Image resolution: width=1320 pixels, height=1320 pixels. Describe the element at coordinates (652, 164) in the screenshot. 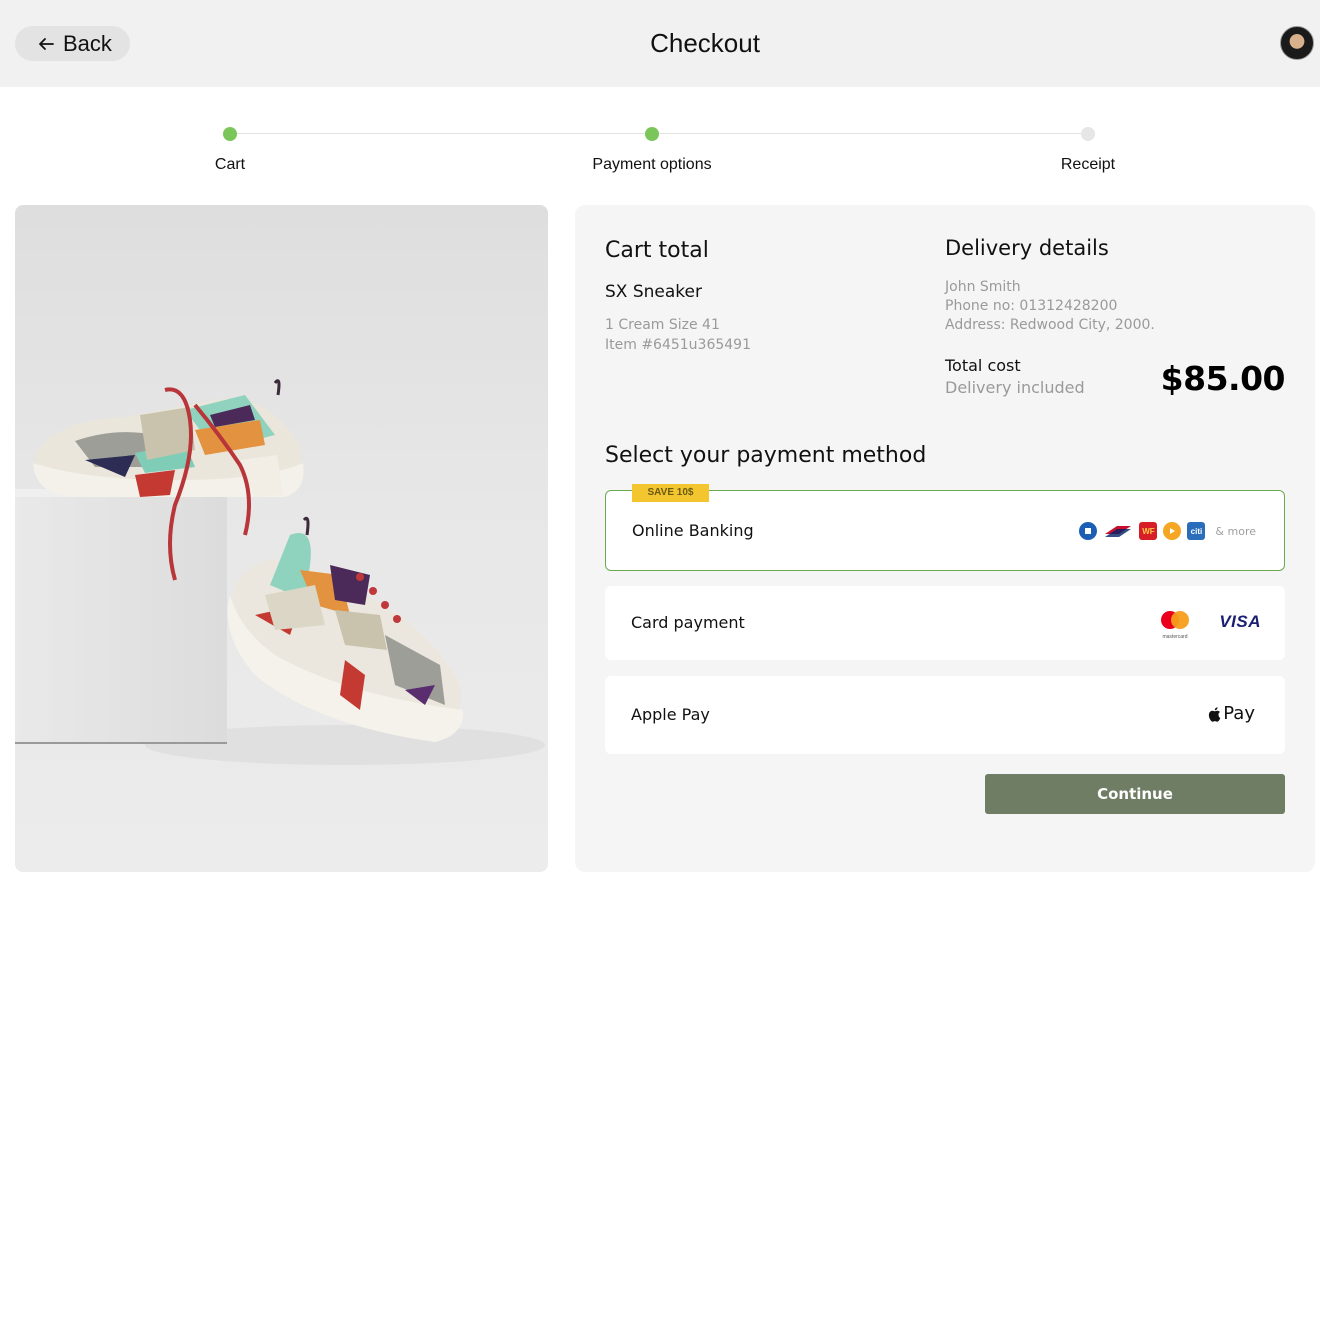

I see `step-label-payment-options: Payment options` at that location.